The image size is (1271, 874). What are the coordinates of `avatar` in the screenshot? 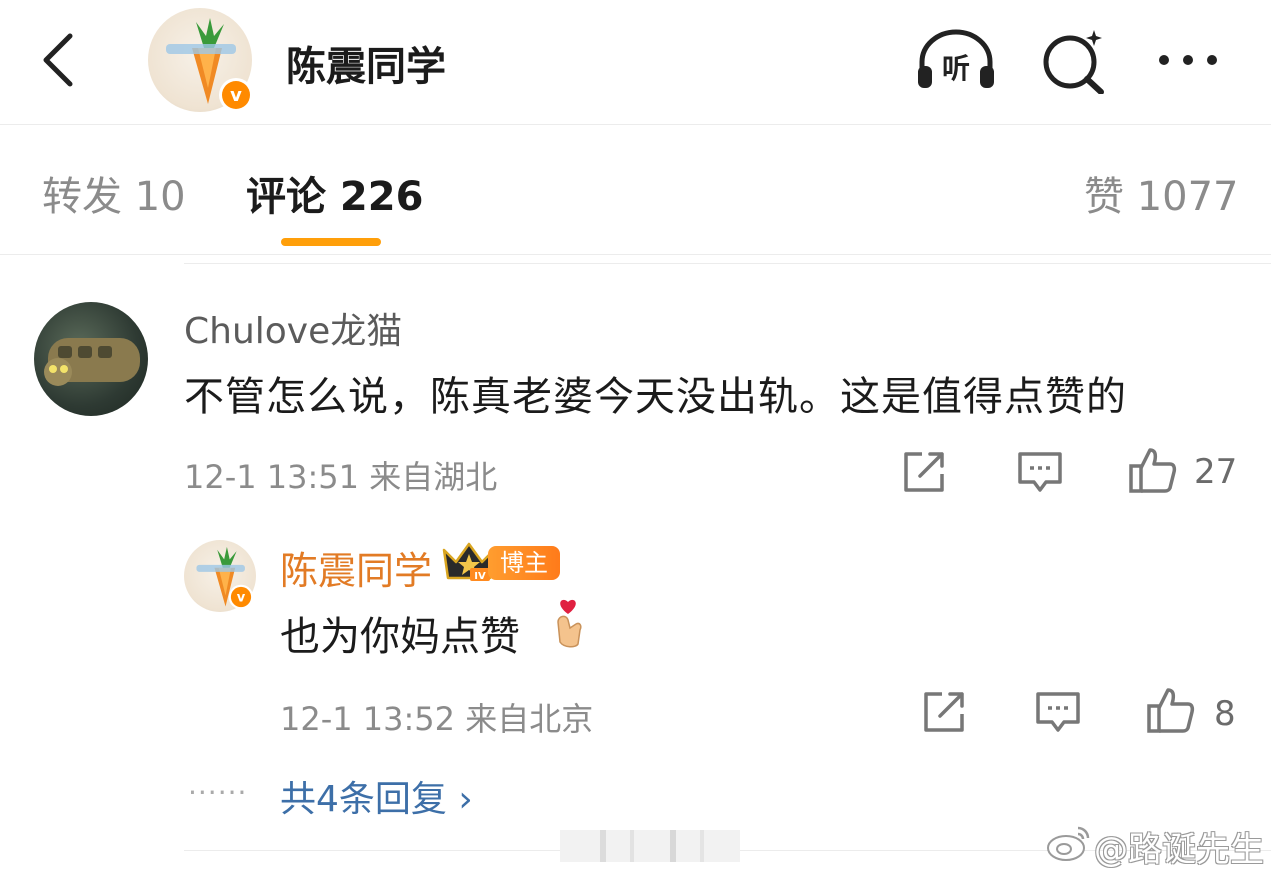 It's located at (91, 359).